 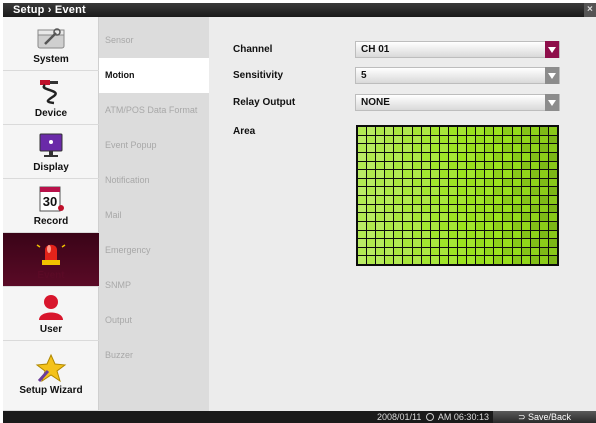 What do you see at coordinates (51, 206) in the screenshot?
I see `sidebar-item-record: 30 Record` at bounding box center [51, 206].